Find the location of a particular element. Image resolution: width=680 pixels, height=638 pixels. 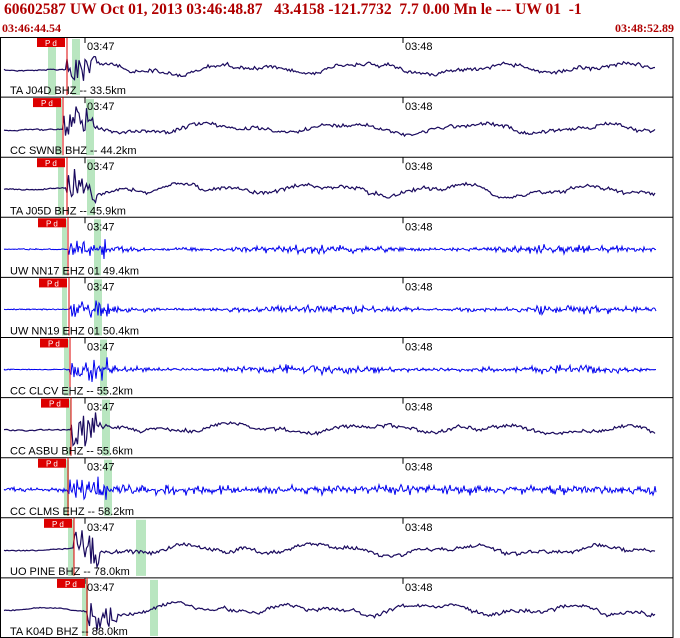

station-label: CC CLMS EHZ -- 58.2km is located at coordinates (72, 512).